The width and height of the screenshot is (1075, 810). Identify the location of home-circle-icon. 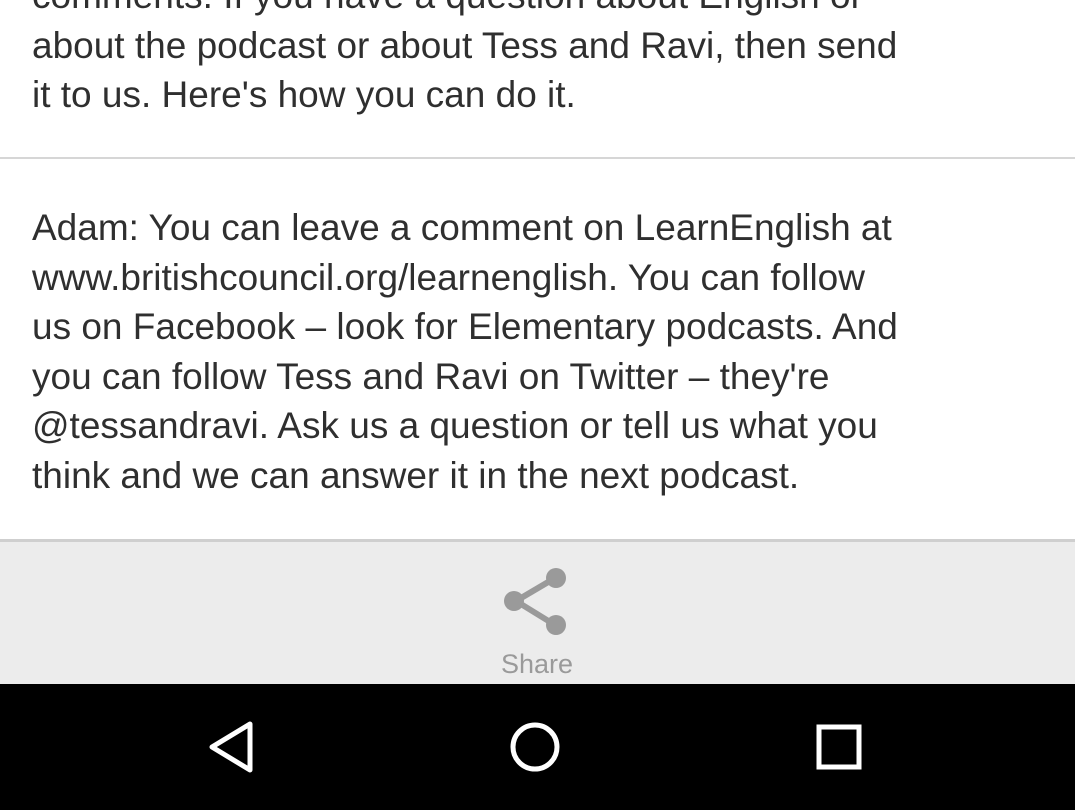
(535, 747).